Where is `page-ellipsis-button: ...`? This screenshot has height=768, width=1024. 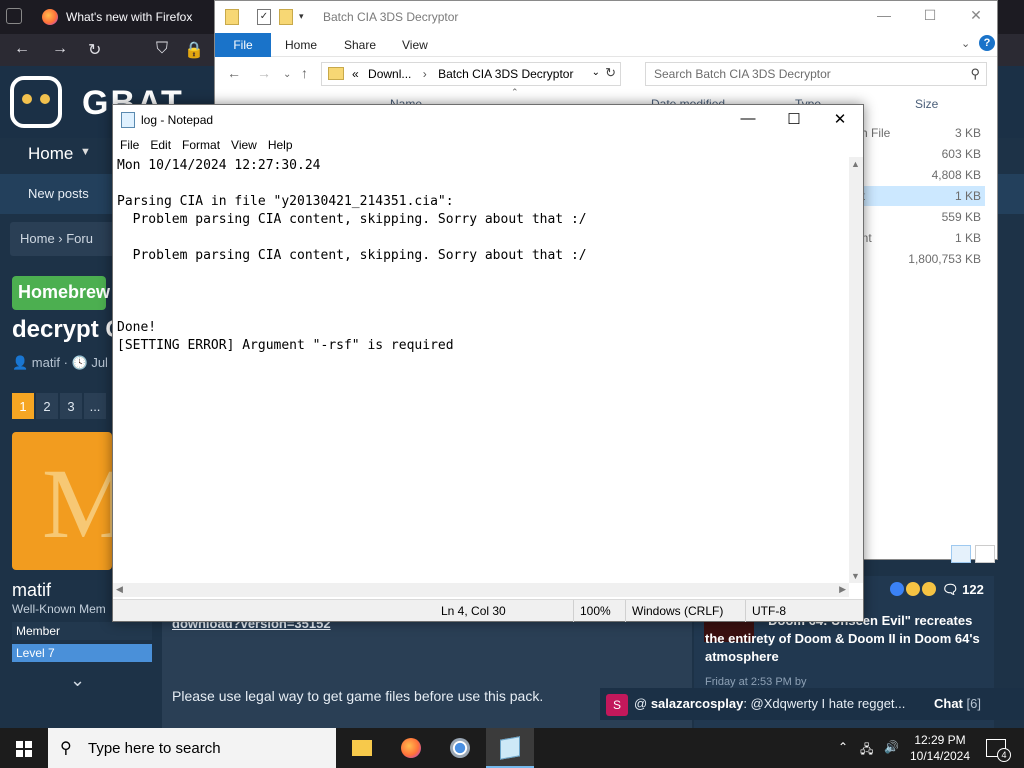
page-ellipsis-button: ... is located at coordinates (95, 406).